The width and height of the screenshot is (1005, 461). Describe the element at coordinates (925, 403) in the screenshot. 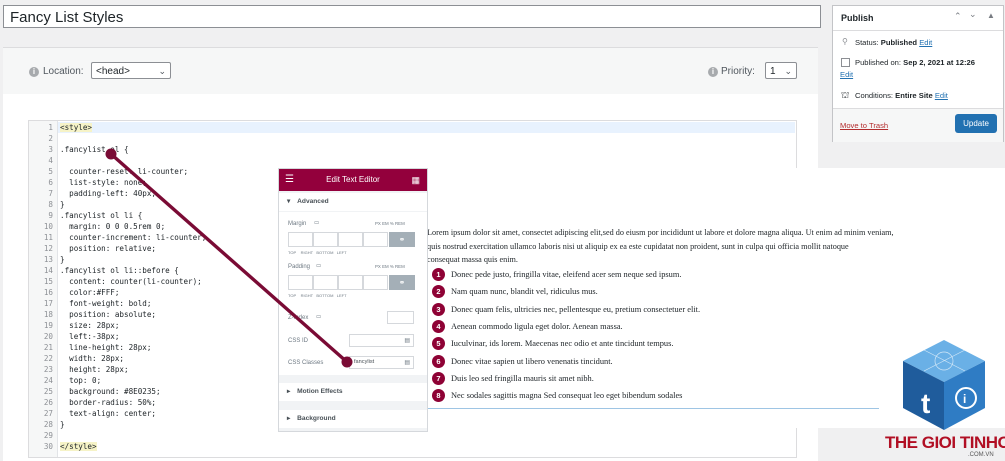

I see `svg-text: t` at that location.